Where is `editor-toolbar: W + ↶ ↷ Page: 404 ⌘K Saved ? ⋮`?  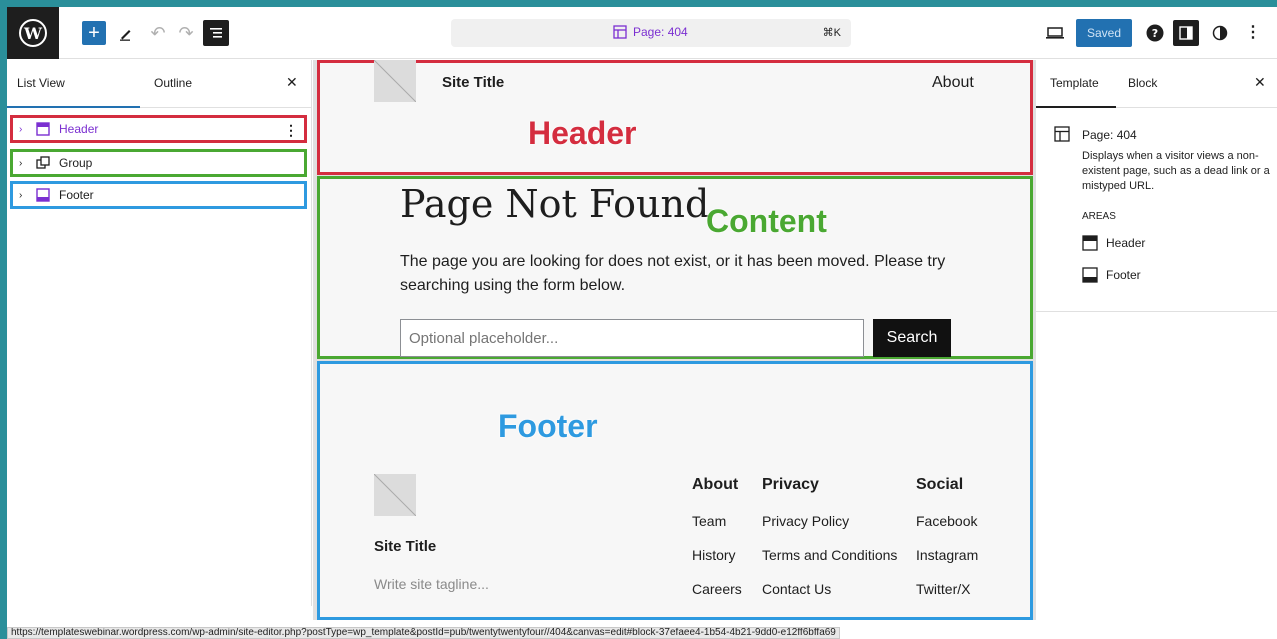
editor-toolbar: W + ↶ ↷ Page: 404 ⌘K Saved ? ⋮ is located at coordinates (642, 33).